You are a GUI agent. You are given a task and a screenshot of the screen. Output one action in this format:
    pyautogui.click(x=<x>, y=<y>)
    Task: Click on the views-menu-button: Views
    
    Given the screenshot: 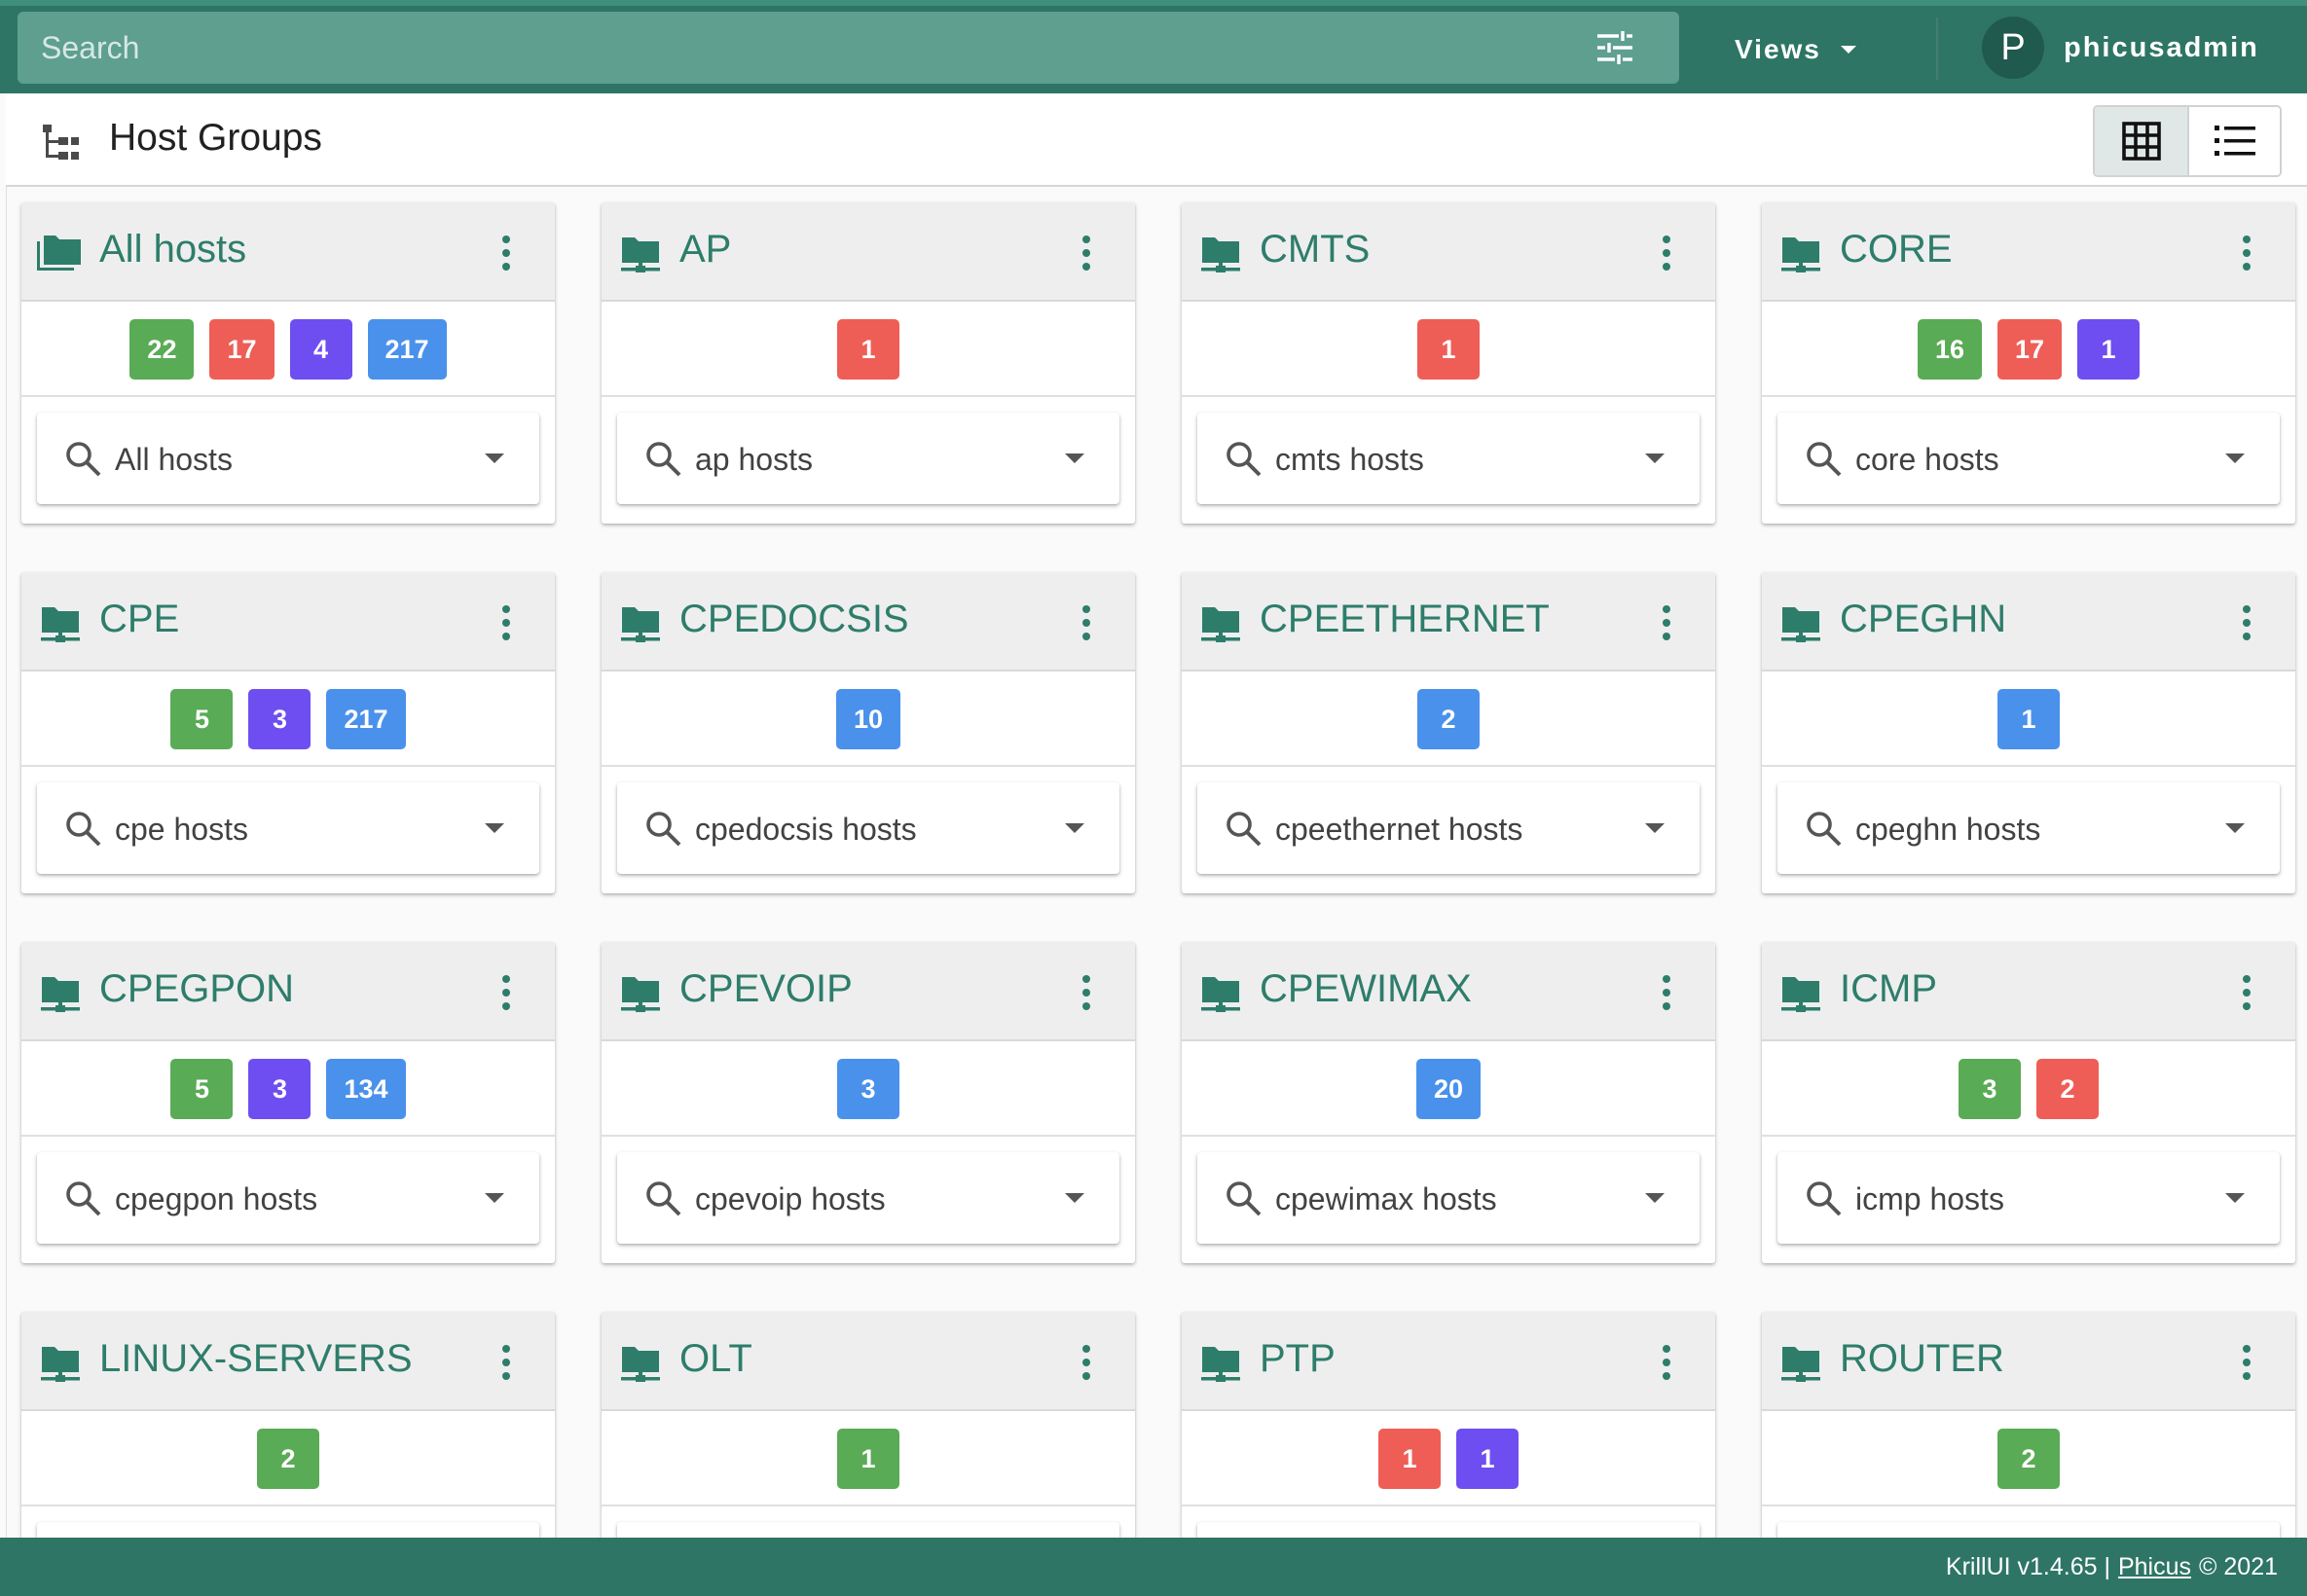 What is the action you would take?
    pyautogui.click(x=1817, y=49)
    